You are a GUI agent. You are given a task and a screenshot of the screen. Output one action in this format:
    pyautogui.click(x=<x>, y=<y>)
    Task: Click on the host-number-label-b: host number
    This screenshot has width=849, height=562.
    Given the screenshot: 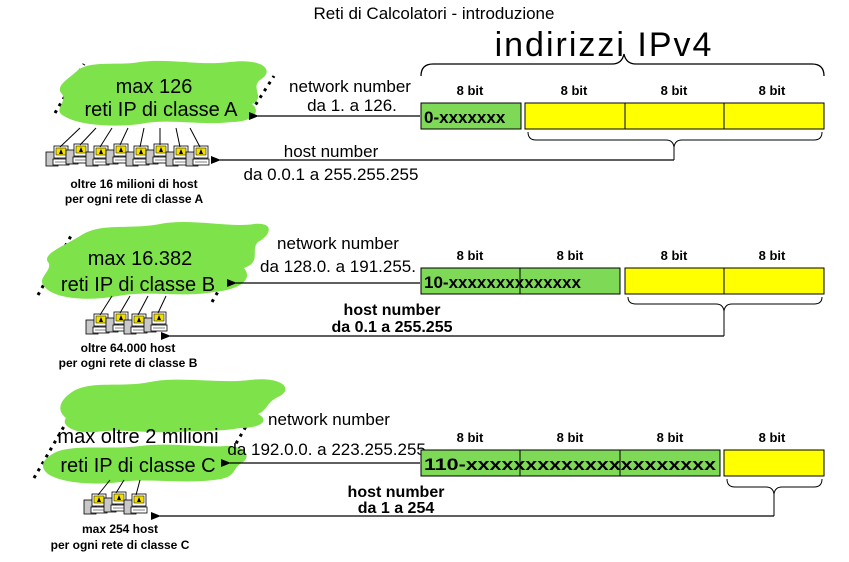 What is the action you would take?
    pyautogui.click(x=392, y=310)
    